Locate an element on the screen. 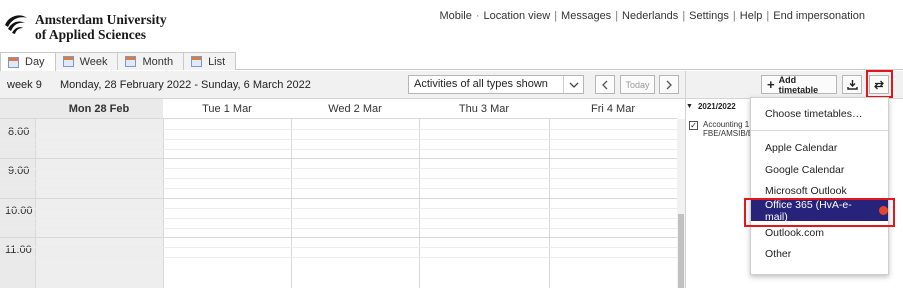 This screenshot has height=288, width=903. link-mobile: Mobile is located at coordinates (455, 16).